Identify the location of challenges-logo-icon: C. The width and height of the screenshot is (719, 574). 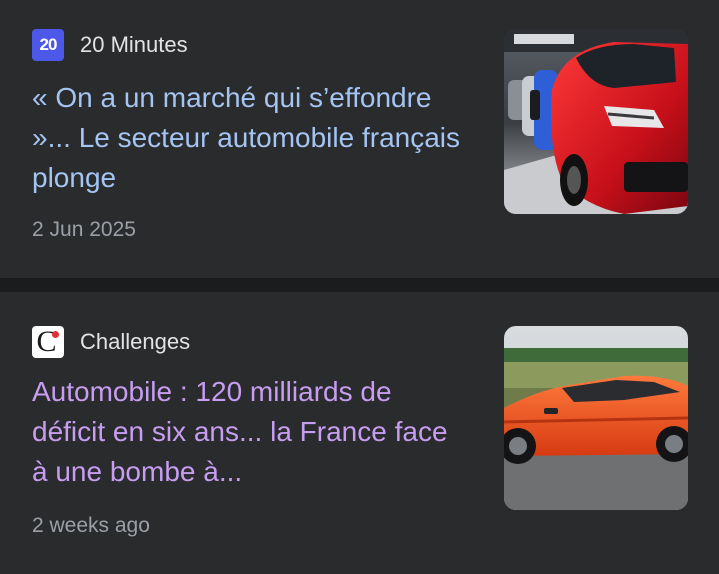
(48, 342).